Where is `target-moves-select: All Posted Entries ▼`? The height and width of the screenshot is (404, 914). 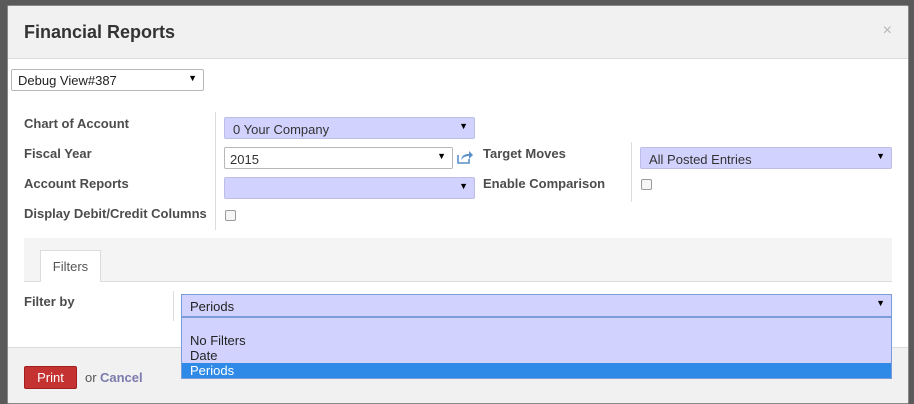 target-moves-select: All Posted Entries ▼ is located at coordinates (766, 158).